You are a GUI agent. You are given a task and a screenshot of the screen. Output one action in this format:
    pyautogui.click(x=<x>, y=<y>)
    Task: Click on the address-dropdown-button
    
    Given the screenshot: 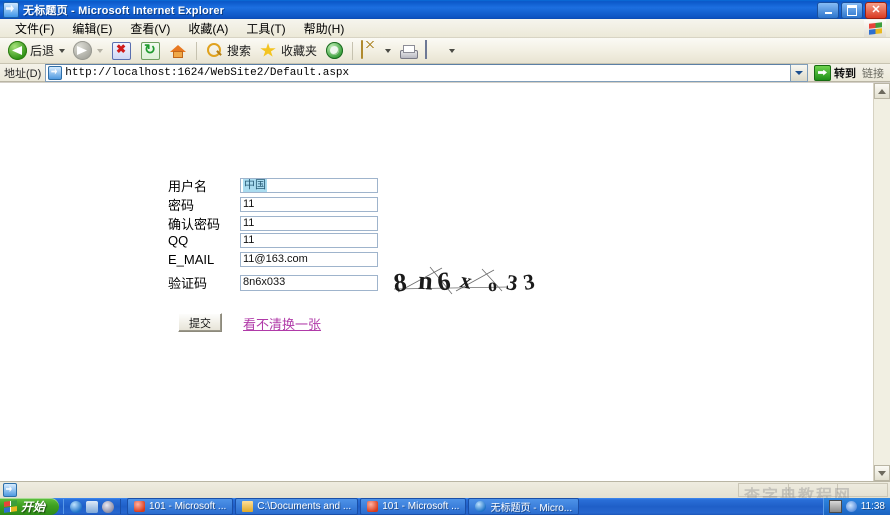 What is the action you would take?
    pyautogui.click(x=799, y=72)
    